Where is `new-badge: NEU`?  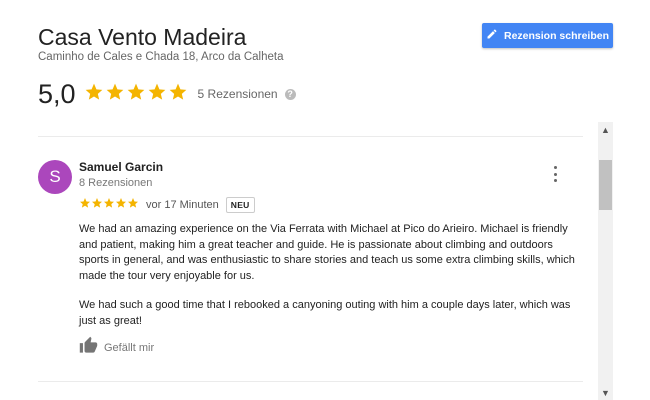
new-badge: NEU is located at coordinates (240, 205).